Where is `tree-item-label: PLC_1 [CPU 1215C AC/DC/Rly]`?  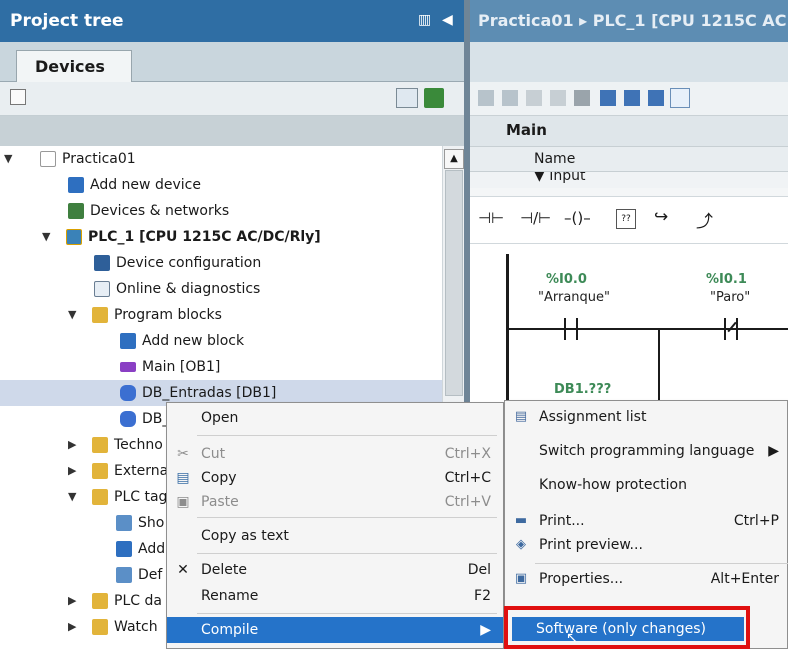
tree-item-label: PLC_1 [CPU 1215C AC/DC/Rly] is located at coordinates (204, 237).